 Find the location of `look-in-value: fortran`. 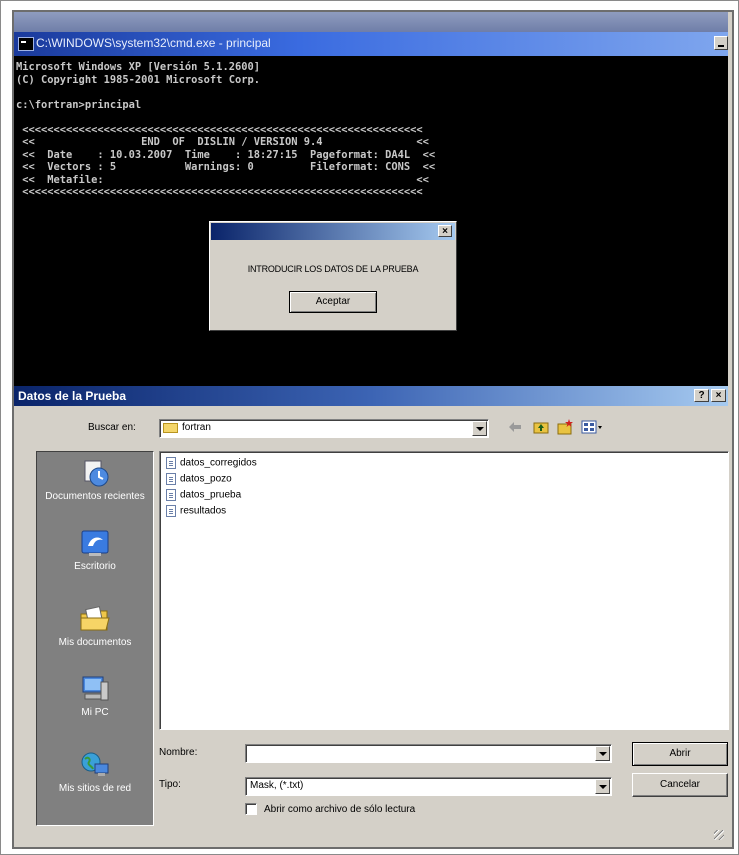

look-in-value: fortran is located at coordinates (196, 427).